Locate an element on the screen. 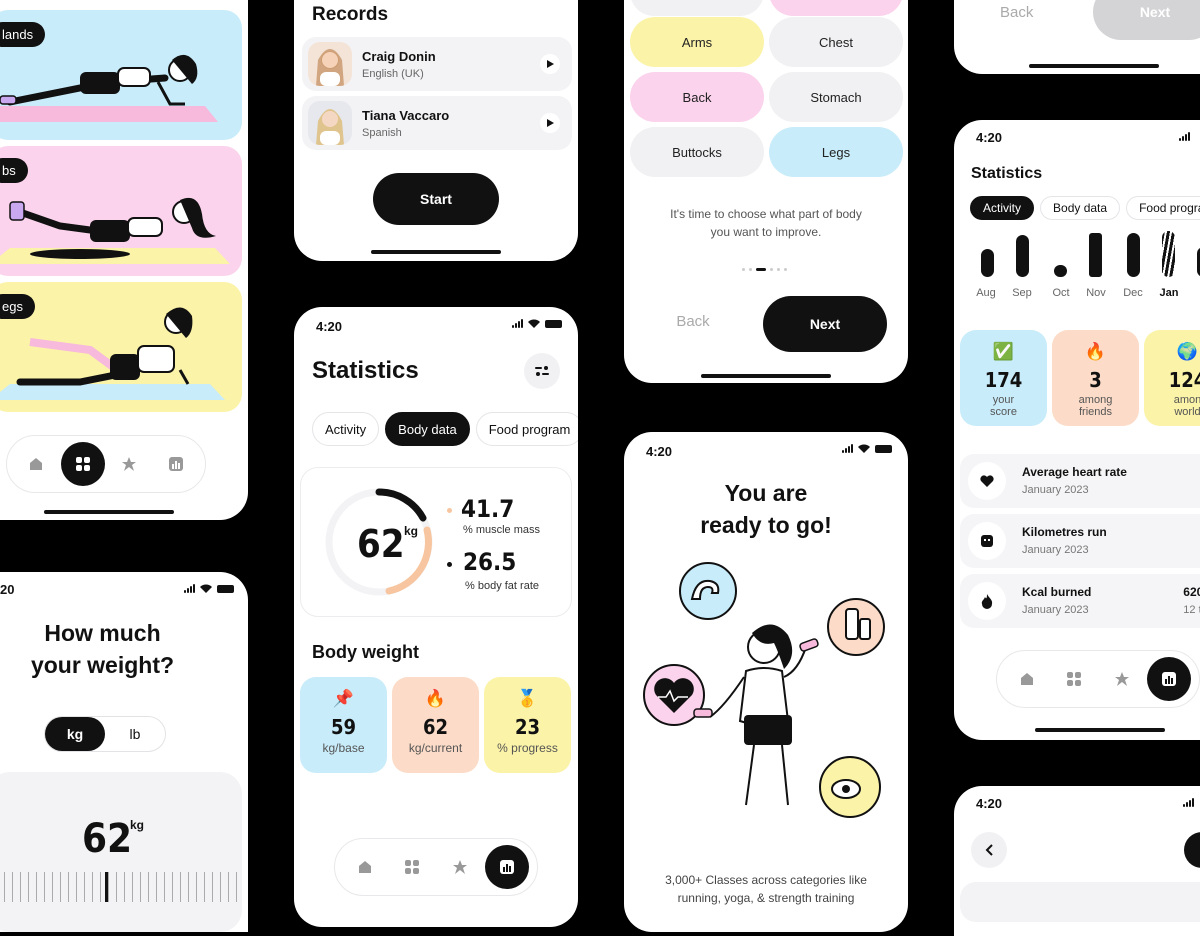 The image size is (1200, 936). bar-dec is located at coordinates (1133, 255).